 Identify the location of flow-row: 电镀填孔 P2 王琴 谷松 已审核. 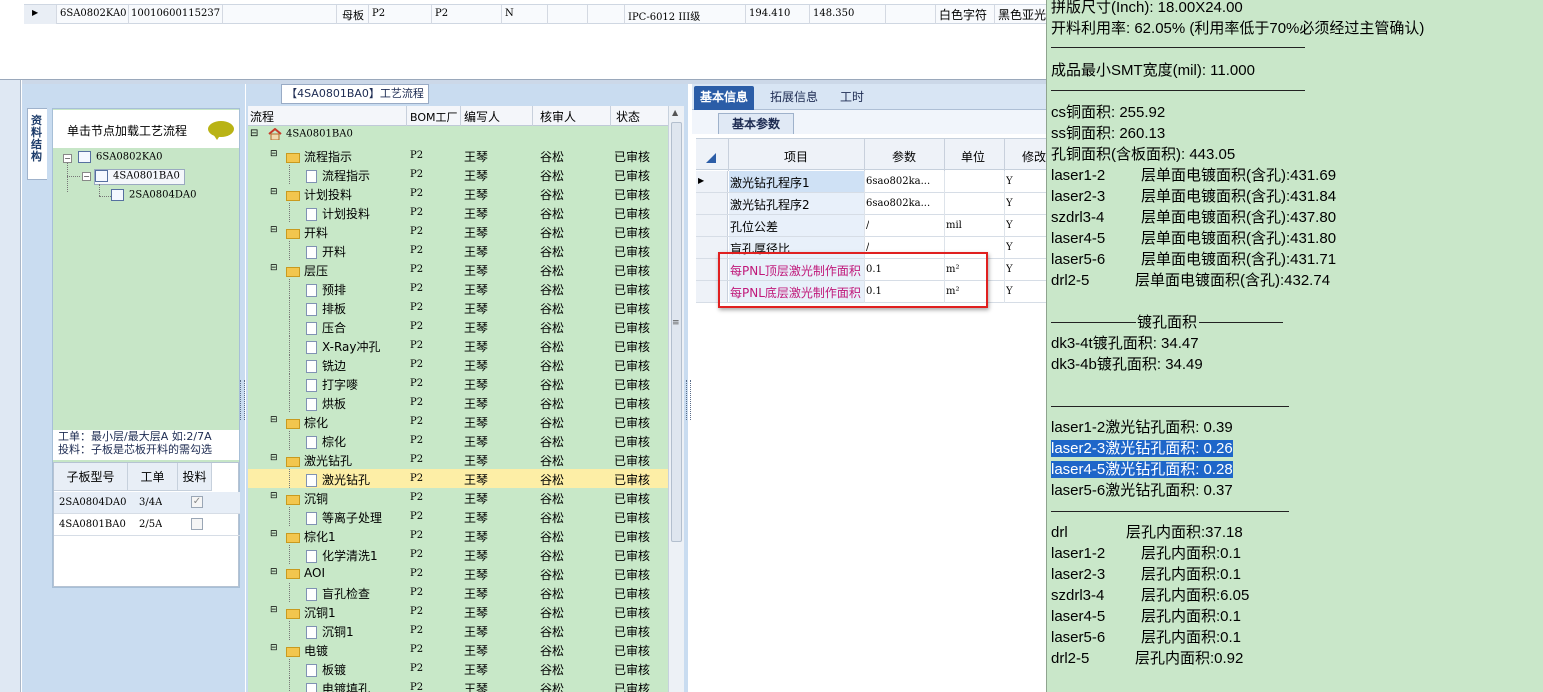
(458, 685).